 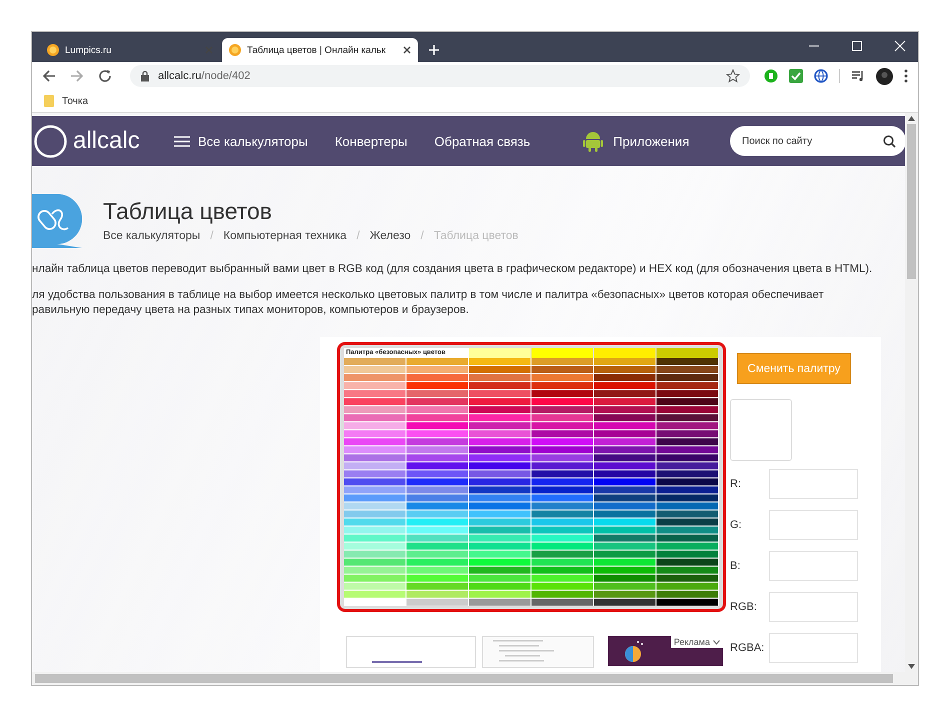 I want to click on search-icon, so click(x=889, y=141).